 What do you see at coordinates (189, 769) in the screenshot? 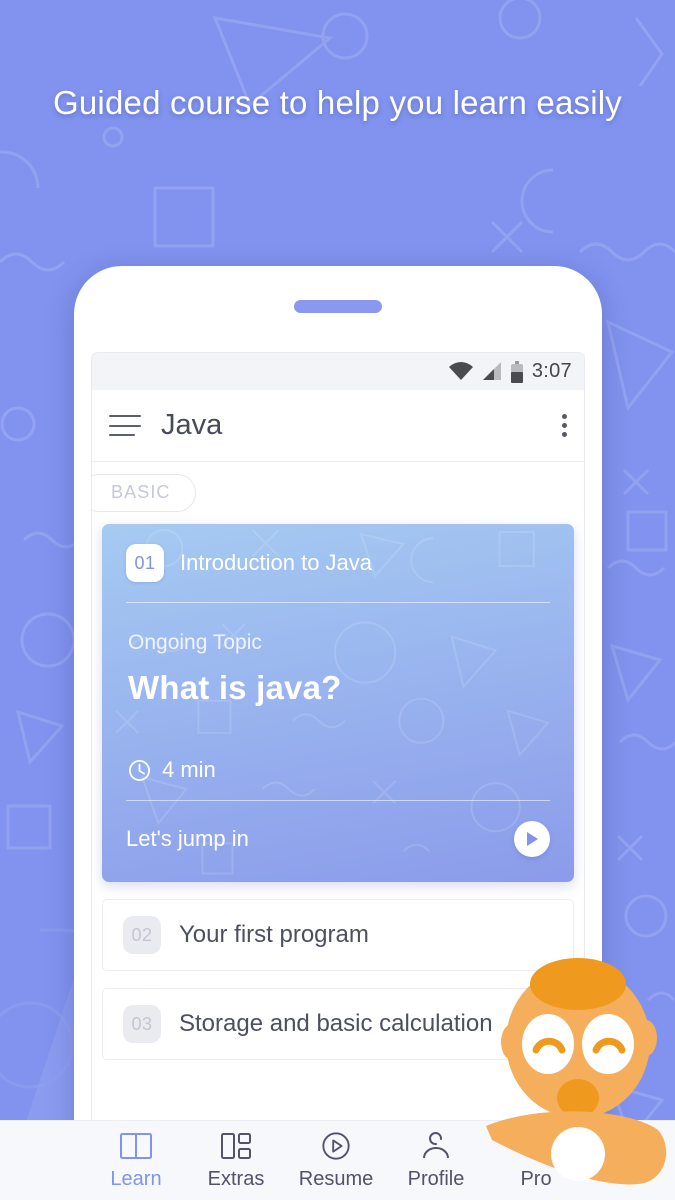
I see `duration-text: 4 min` at bounding box center [189, 769].